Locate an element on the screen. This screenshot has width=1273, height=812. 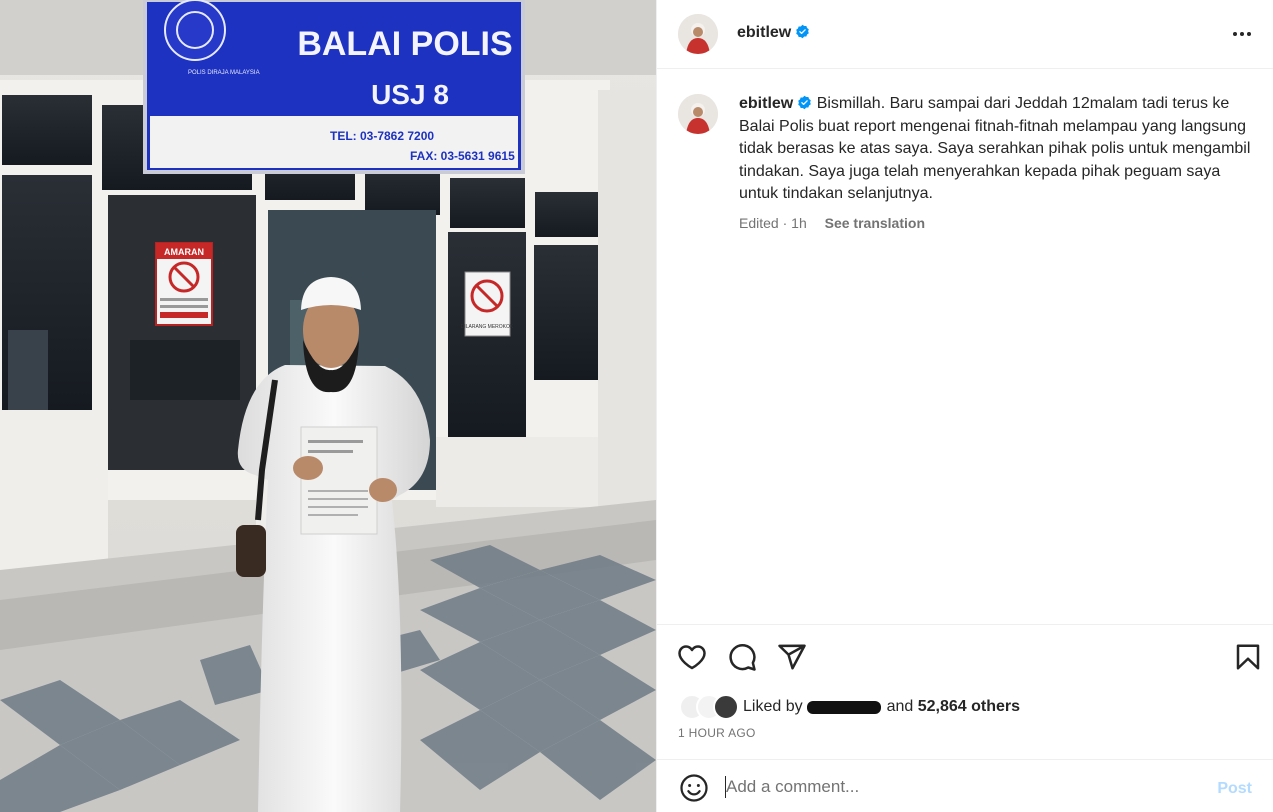
liker-avatar is located at coordinates (726, 707).